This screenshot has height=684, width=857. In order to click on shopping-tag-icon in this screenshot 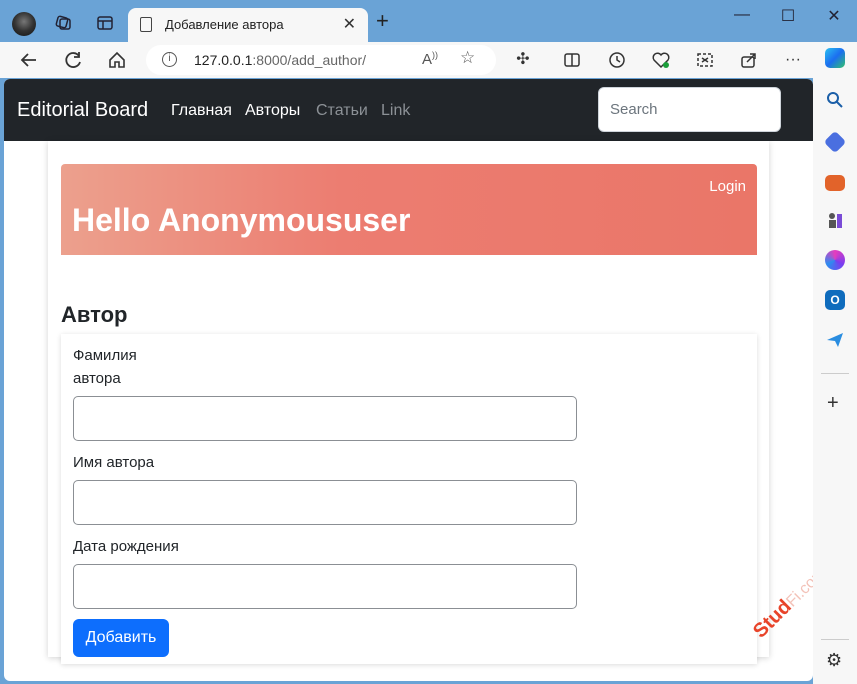, I will do `click(835, 142)`.